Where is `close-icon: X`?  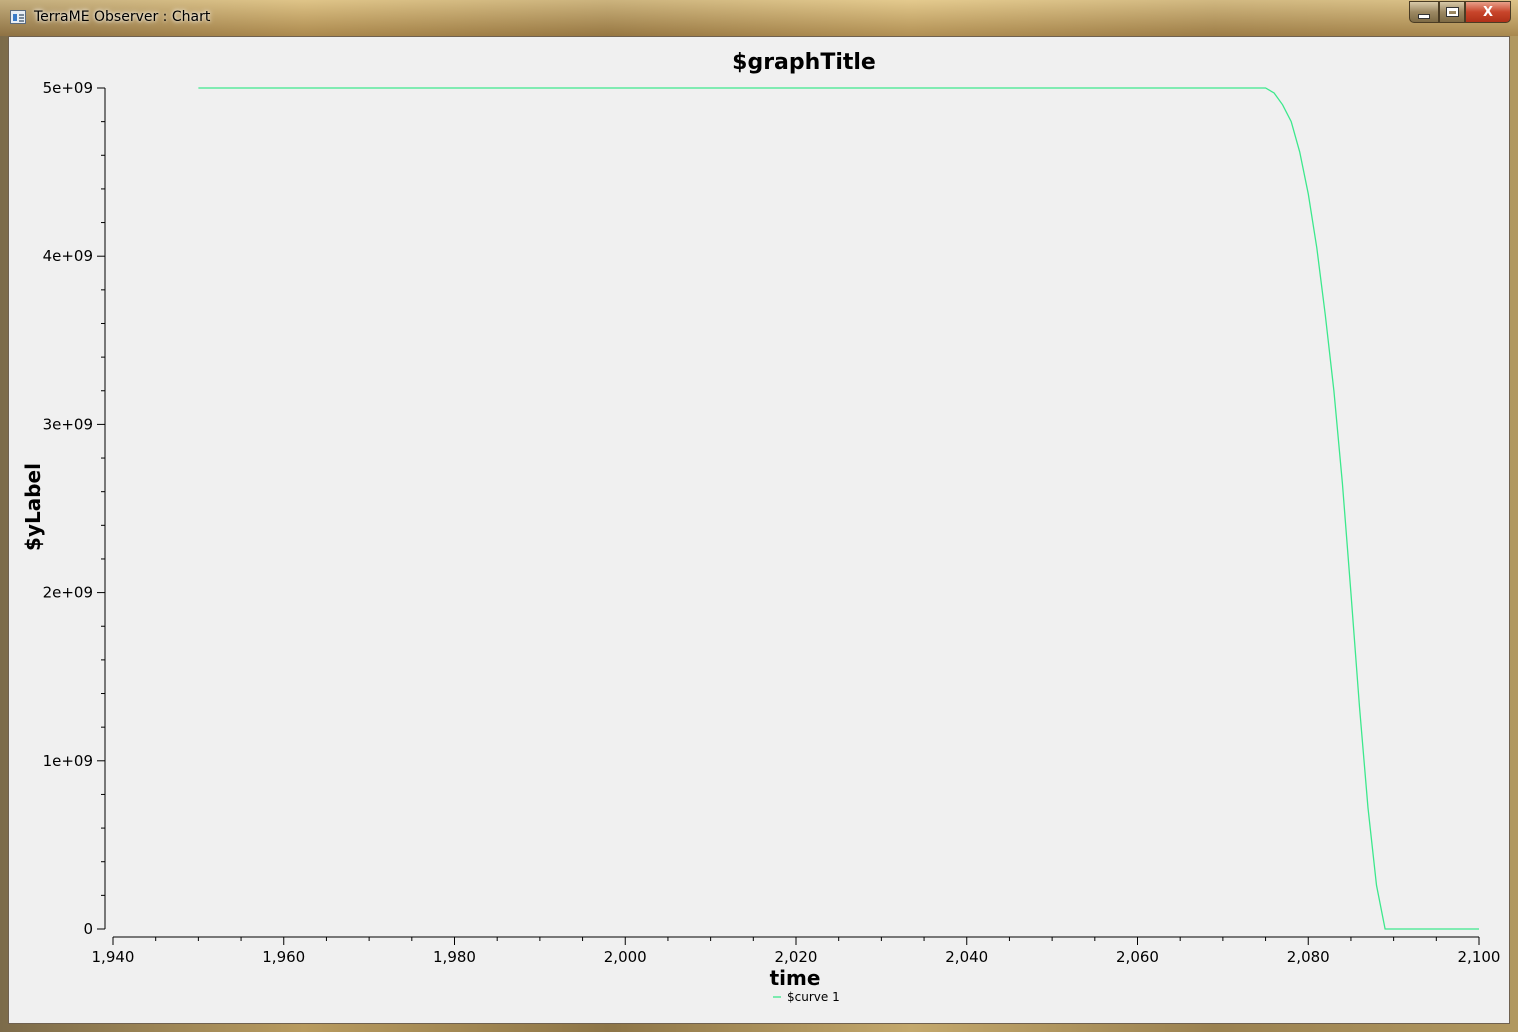
close-icon: X is located at coordinates (1488, 12).